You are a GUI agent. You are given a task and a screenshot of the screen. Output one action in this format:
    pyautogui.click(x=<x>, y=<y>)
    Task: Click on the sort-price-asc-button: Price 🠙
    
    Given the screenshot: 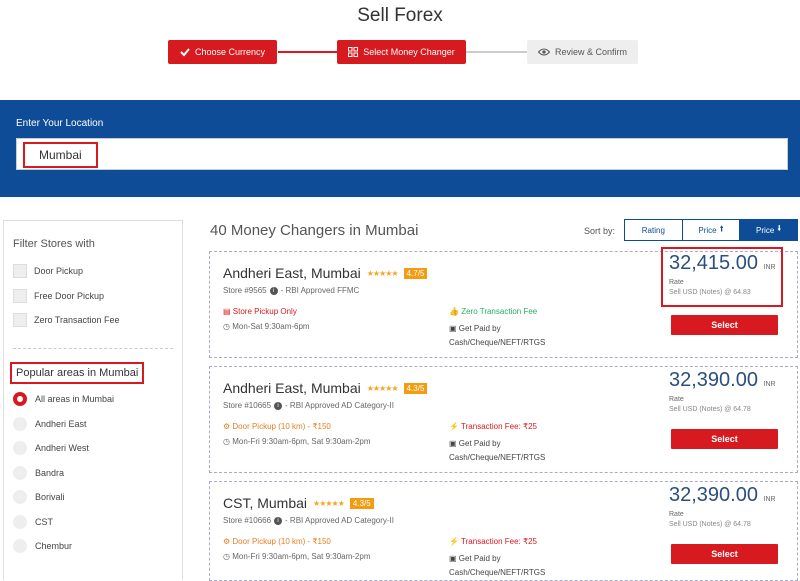 What is the action you would take?
    pyautogui.click(x=712, y=230)
    